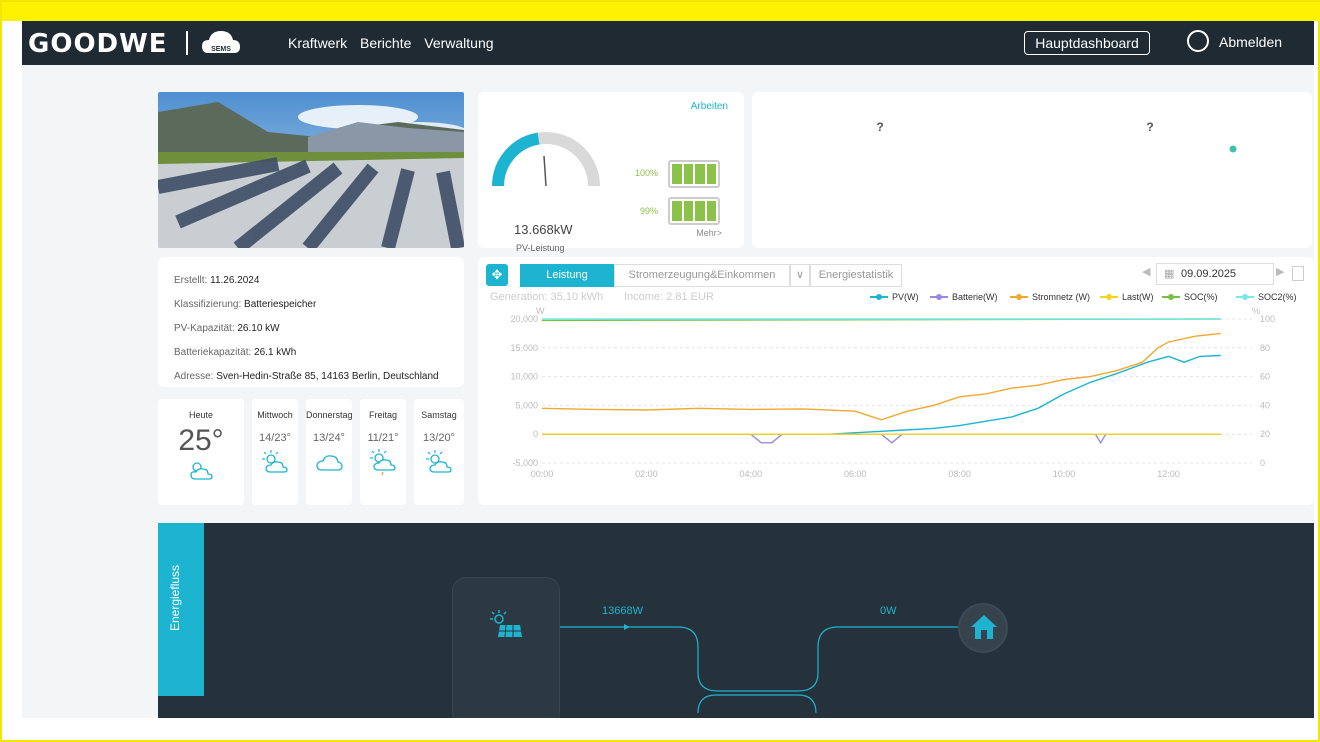 This screenshot has height=742, width=1320. What do you see at coordinates (759, 669) in the screenshot?
I see `energy-flow-lines` at bounding box center [759, 669].